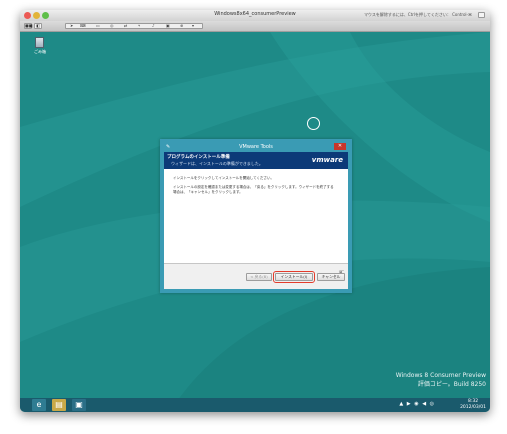 Image resolution: width=507 pixels, height=434 pixels. I want to click on taskbar-clock: 8:32 2012/03/01, so click(473, 404).